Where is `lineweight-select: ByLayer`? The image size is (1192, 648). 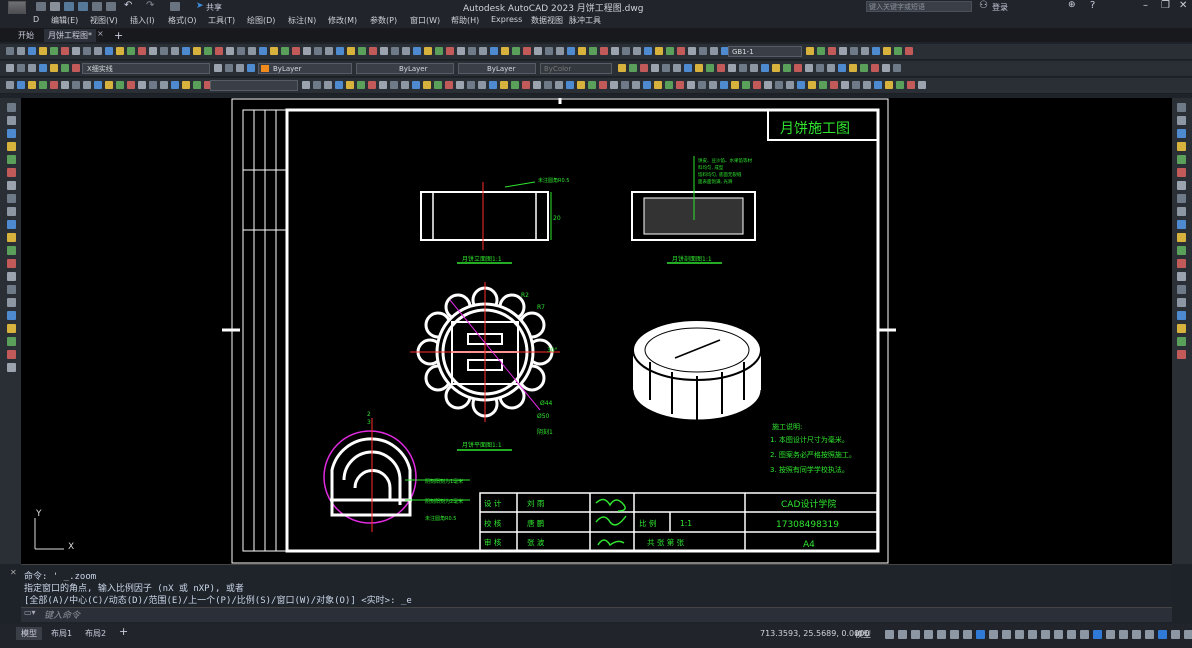 lineweight-select: ByLayer is located at coordinates (497, 68).